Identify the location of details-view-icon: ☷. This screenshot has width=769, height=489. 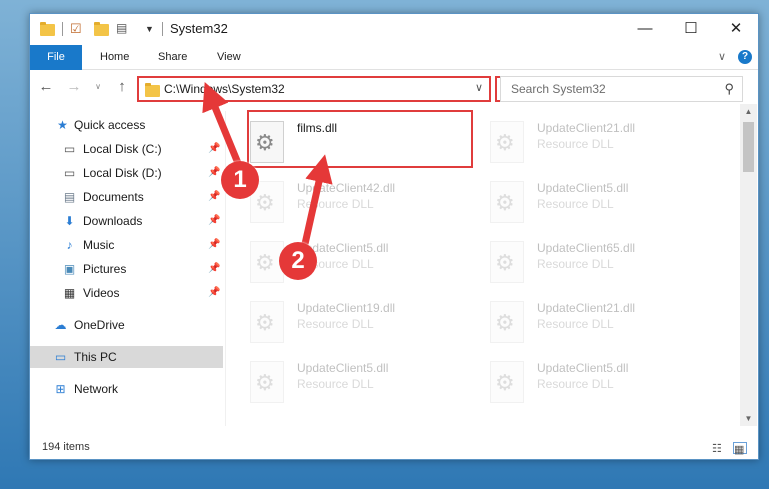
(719, 448).